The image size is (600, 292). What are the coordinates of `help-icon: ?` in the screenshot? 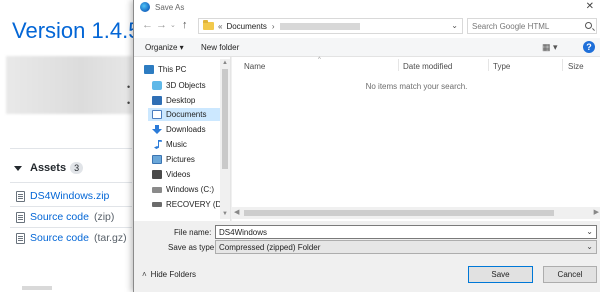 It's located at (589, 47).